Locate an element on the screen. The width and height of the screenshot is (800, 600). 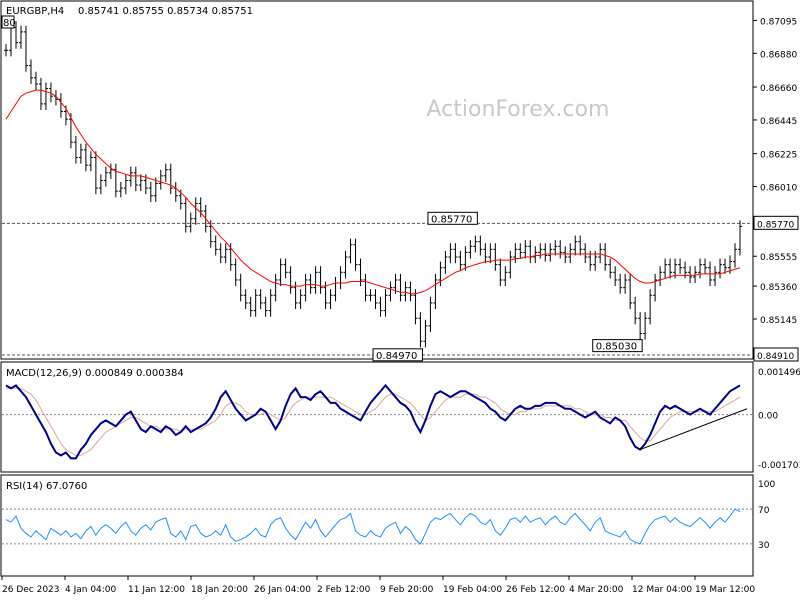
x-tick-label: 9 Feb 20:00 is located at coordinates (407, 590).